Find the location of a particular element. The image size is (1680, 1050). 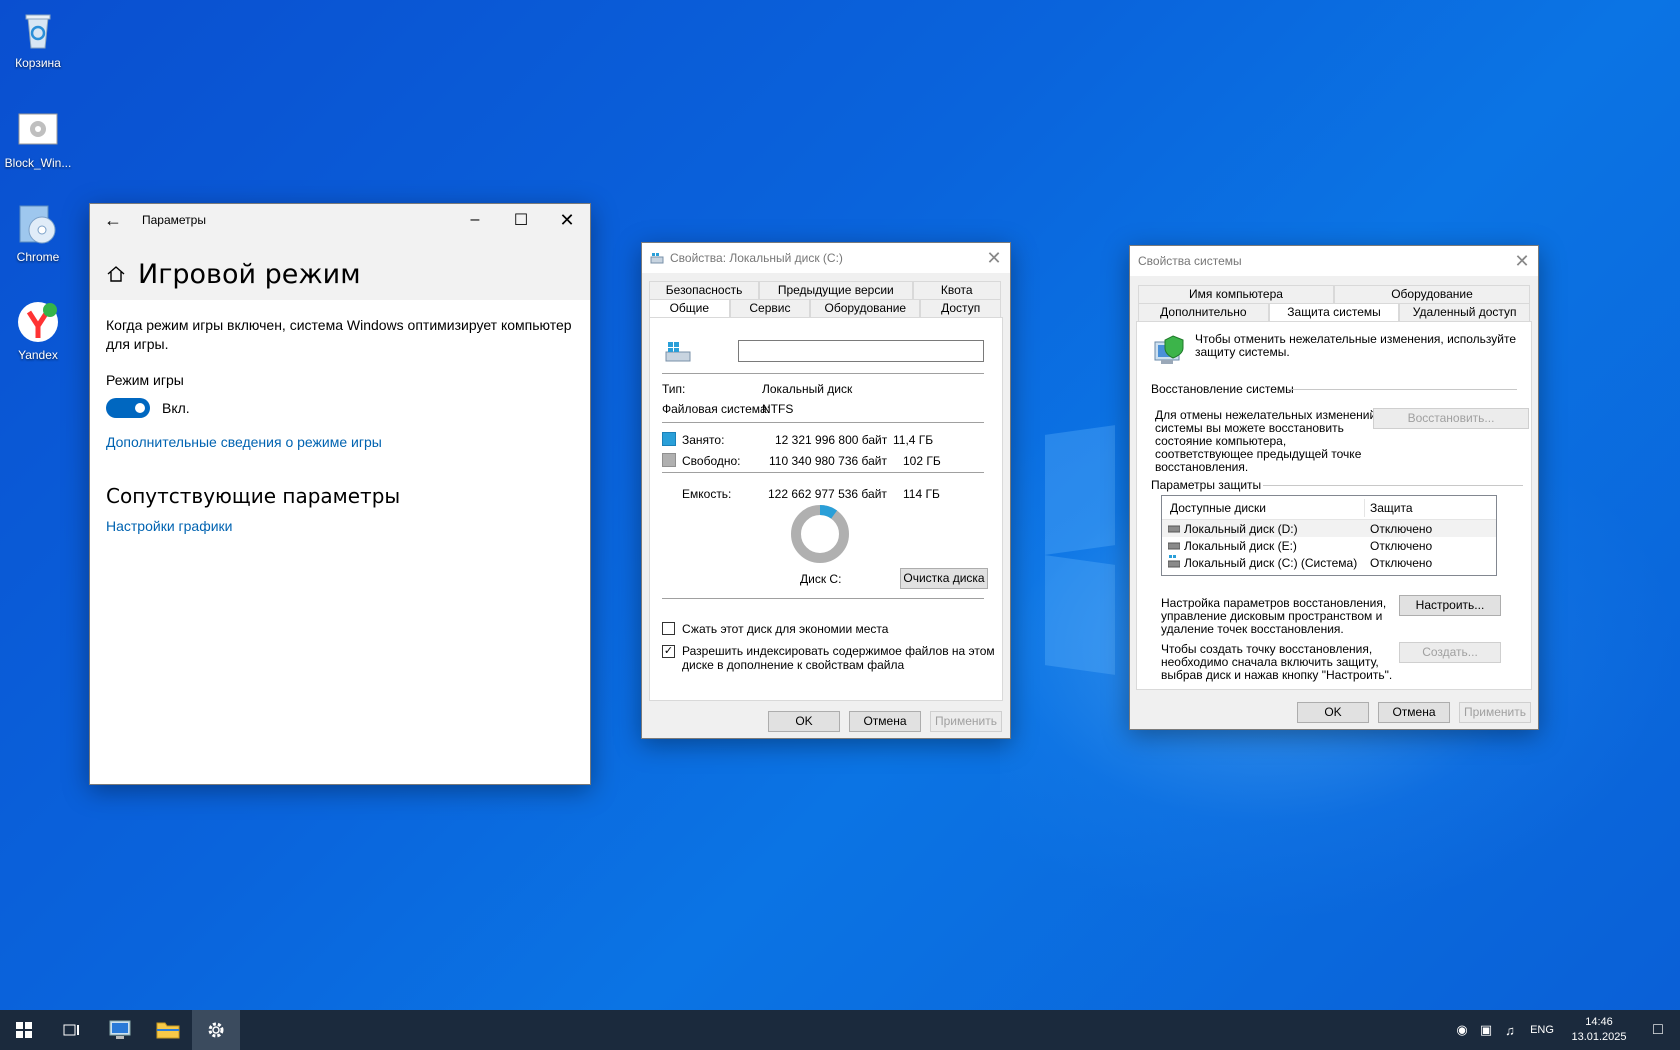

back-arrow-icon: ← is located at coordinates (113, 220).